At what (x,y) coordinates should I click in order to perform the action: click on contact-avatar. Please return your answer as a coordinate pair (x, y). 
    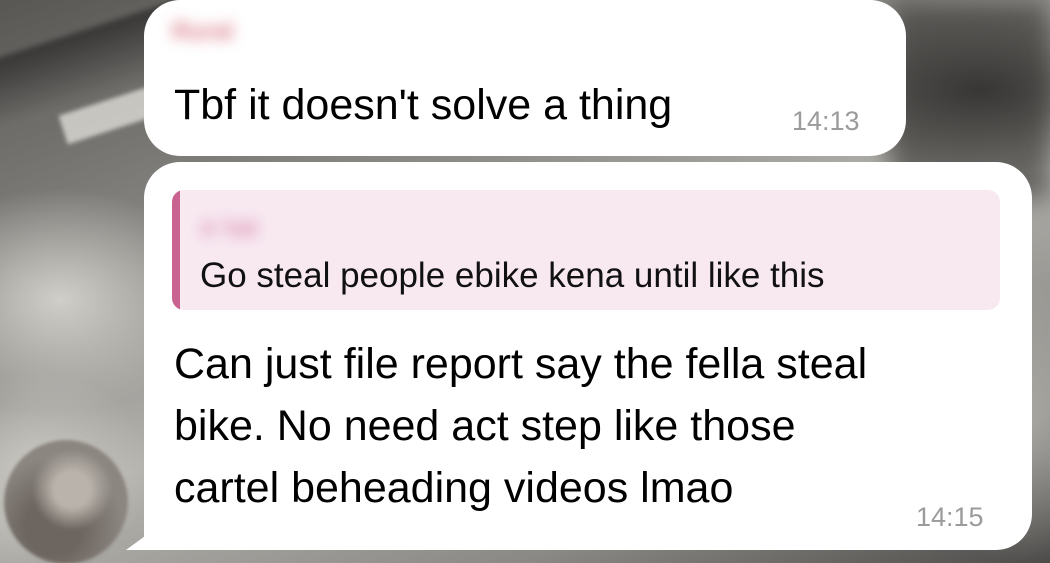
    Looking at the image, I should click on (66, 501).